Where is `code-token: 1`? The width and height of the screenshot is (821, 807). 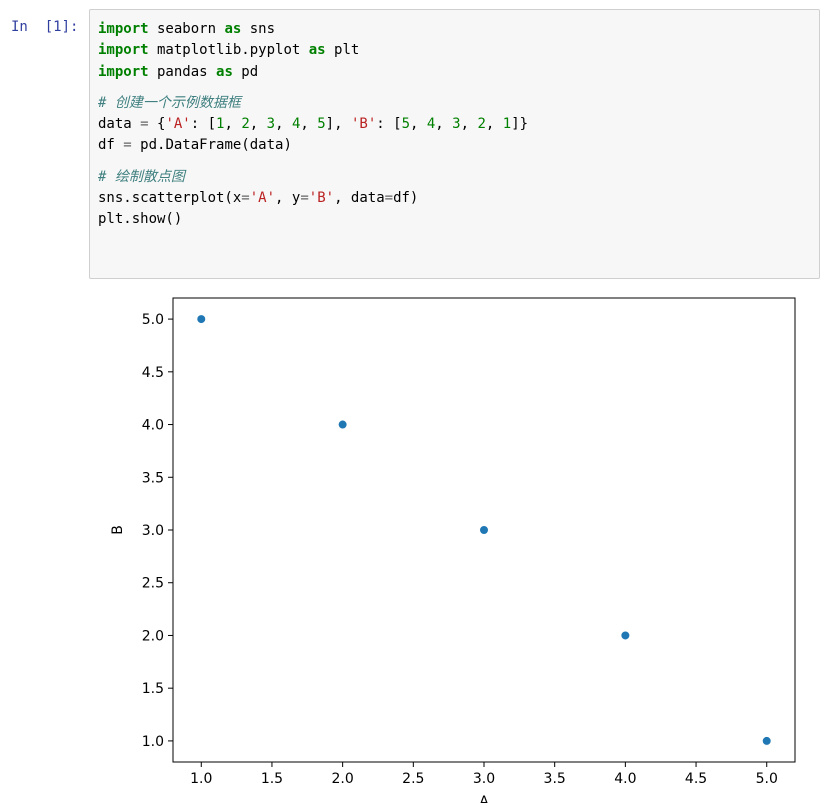
code-token: 1 is located at coordinates (507, 124).